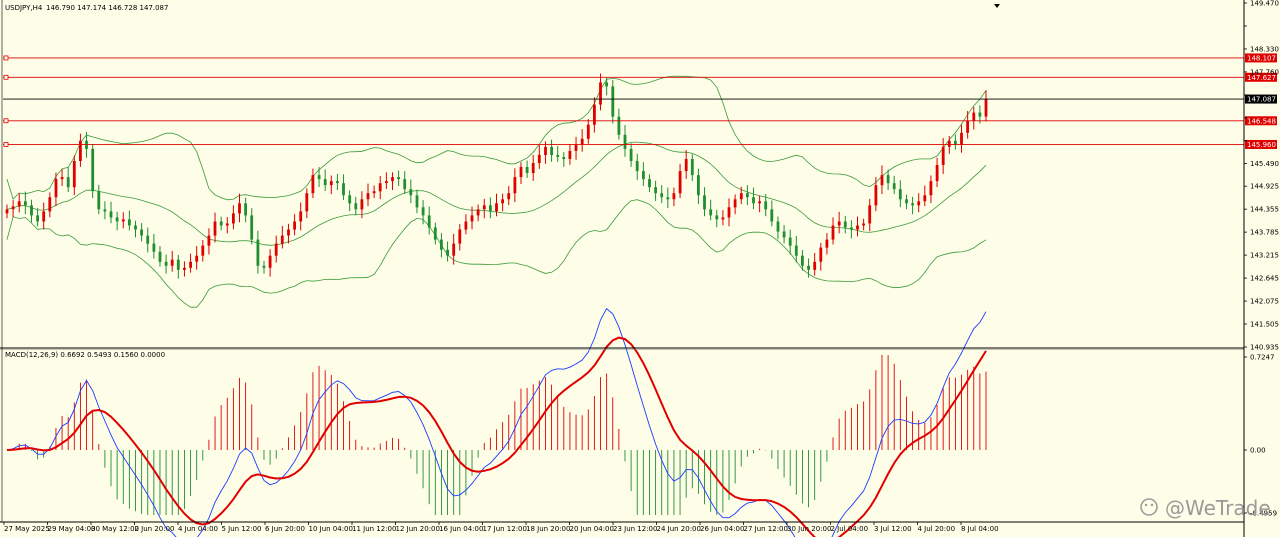 The width and height of the screenshot is (1280, 537). Describe the element at coordinates (6, 121) in the screenshot. I see `level-handle-146.548` at that location.